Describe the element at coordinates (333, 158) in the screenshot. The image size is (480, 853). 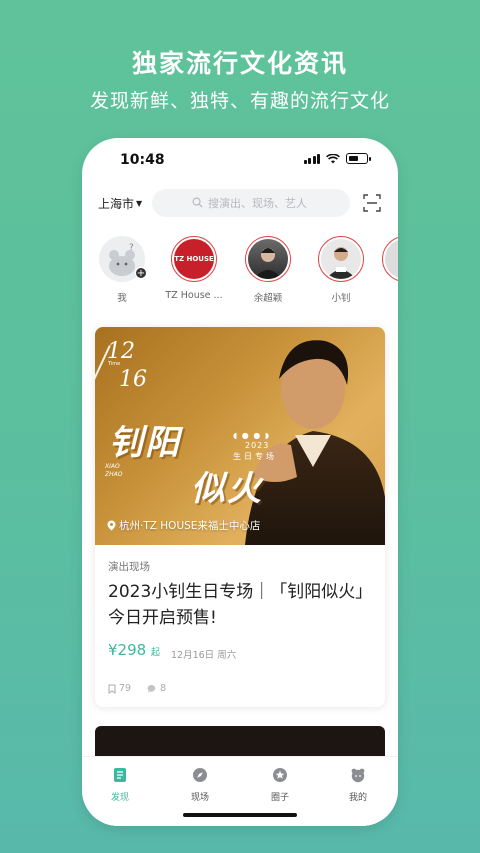
I see `wifi-icon` at that location.